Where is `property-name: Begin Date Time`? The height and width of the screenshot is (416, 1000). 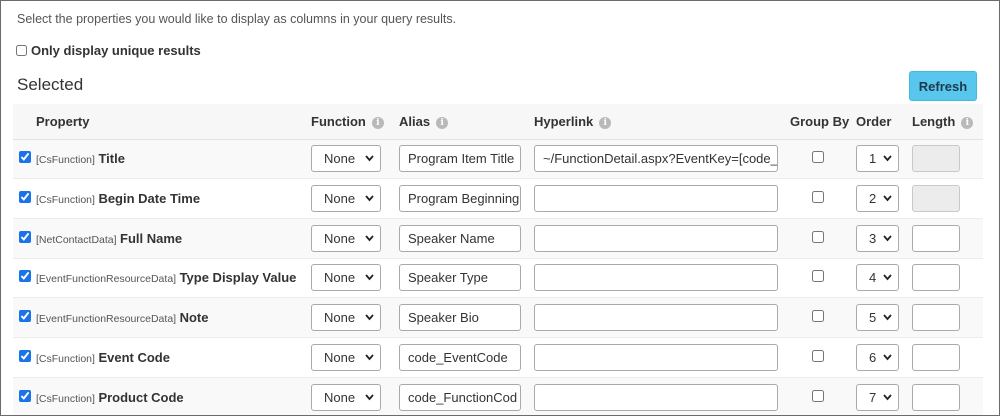 property-name: Begin Date Time is located at coordinates (149, 199).